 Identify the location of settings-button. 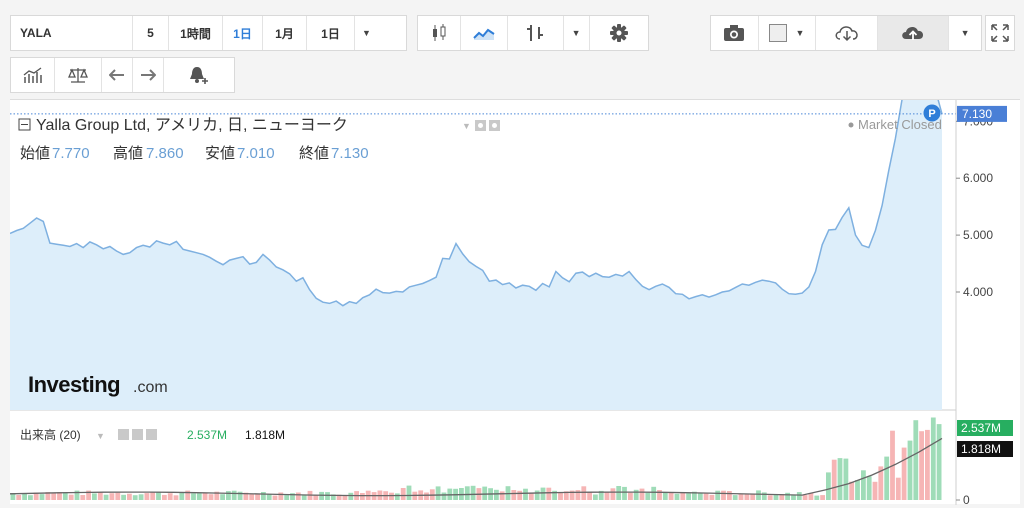
(619, 33).